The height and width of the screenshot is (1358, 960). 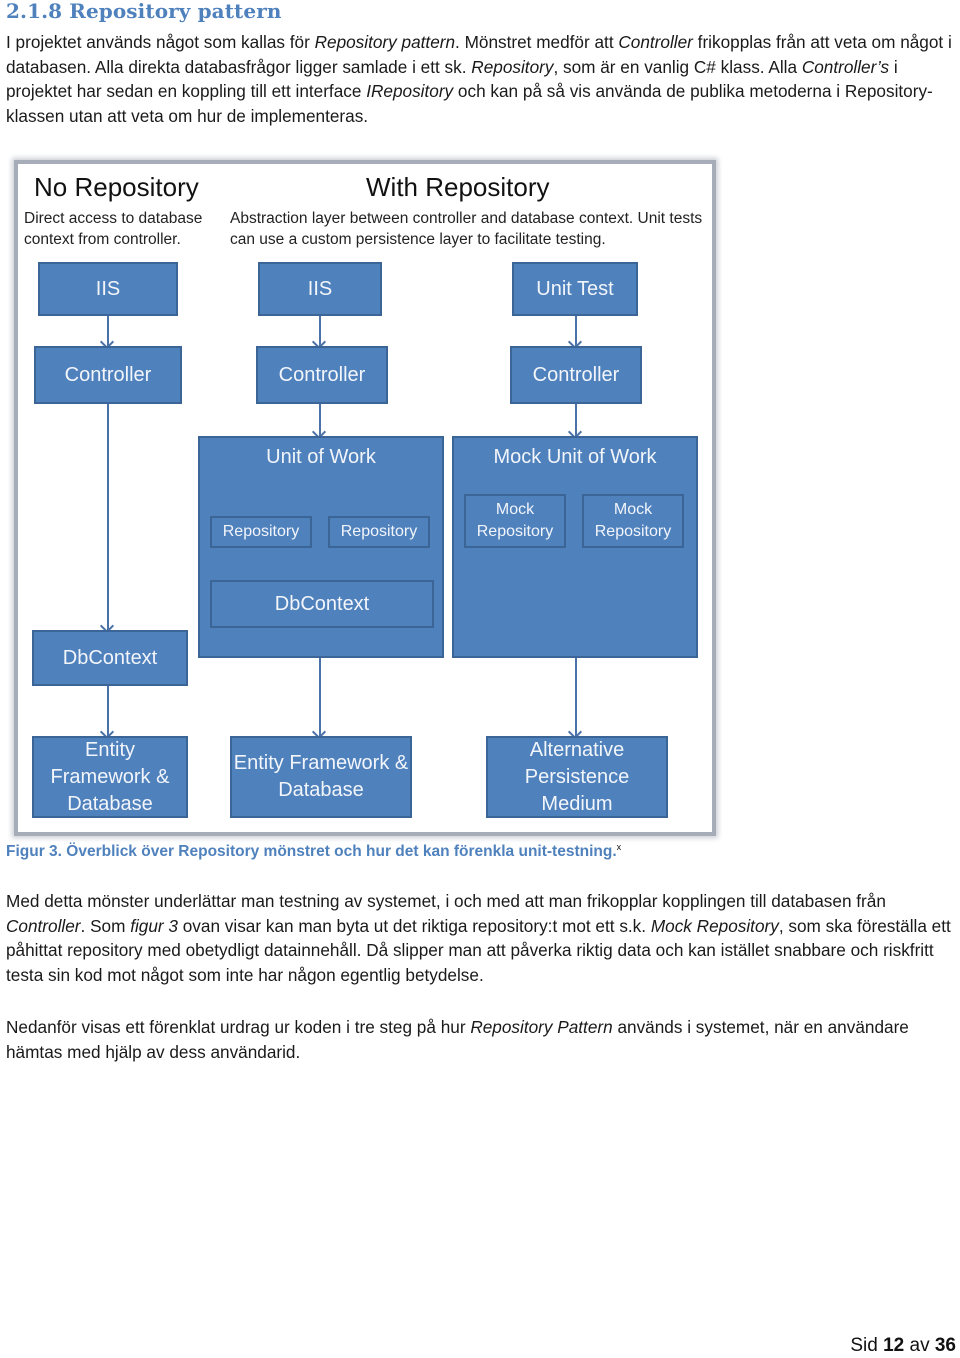 I want to click on with-repository-title: With Repository, so click(x=458, y=187).